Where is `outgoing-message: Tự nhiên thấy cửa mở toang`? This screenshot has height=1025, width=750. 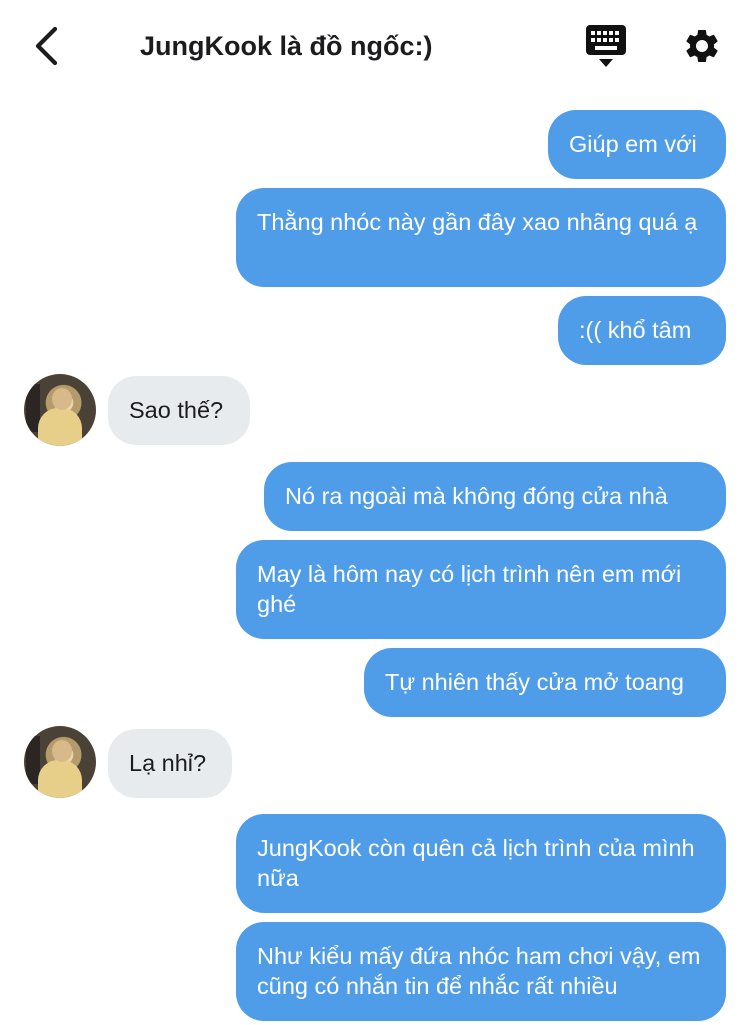
outgoing-message: Tự nhiên thấy cửa mở toang is located at coordinates (545, 682).